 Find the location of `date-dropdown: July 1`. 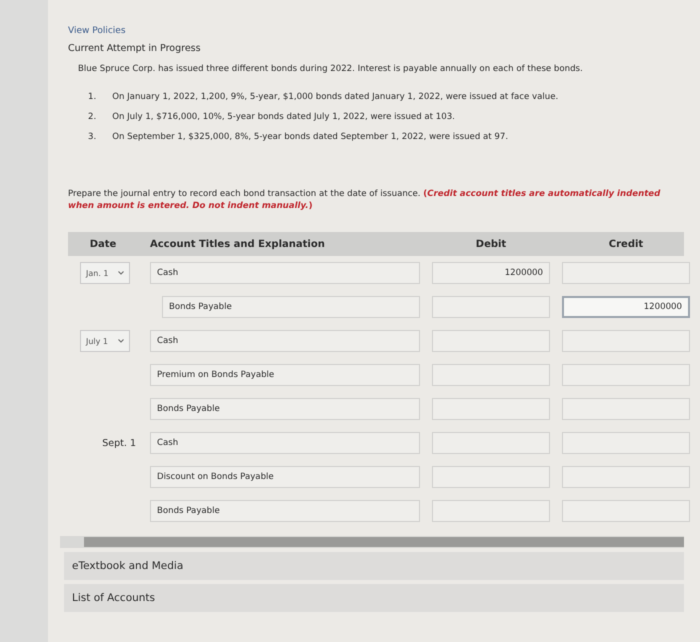

date-dropdown: July 1 is located at coordinates (105, 341).